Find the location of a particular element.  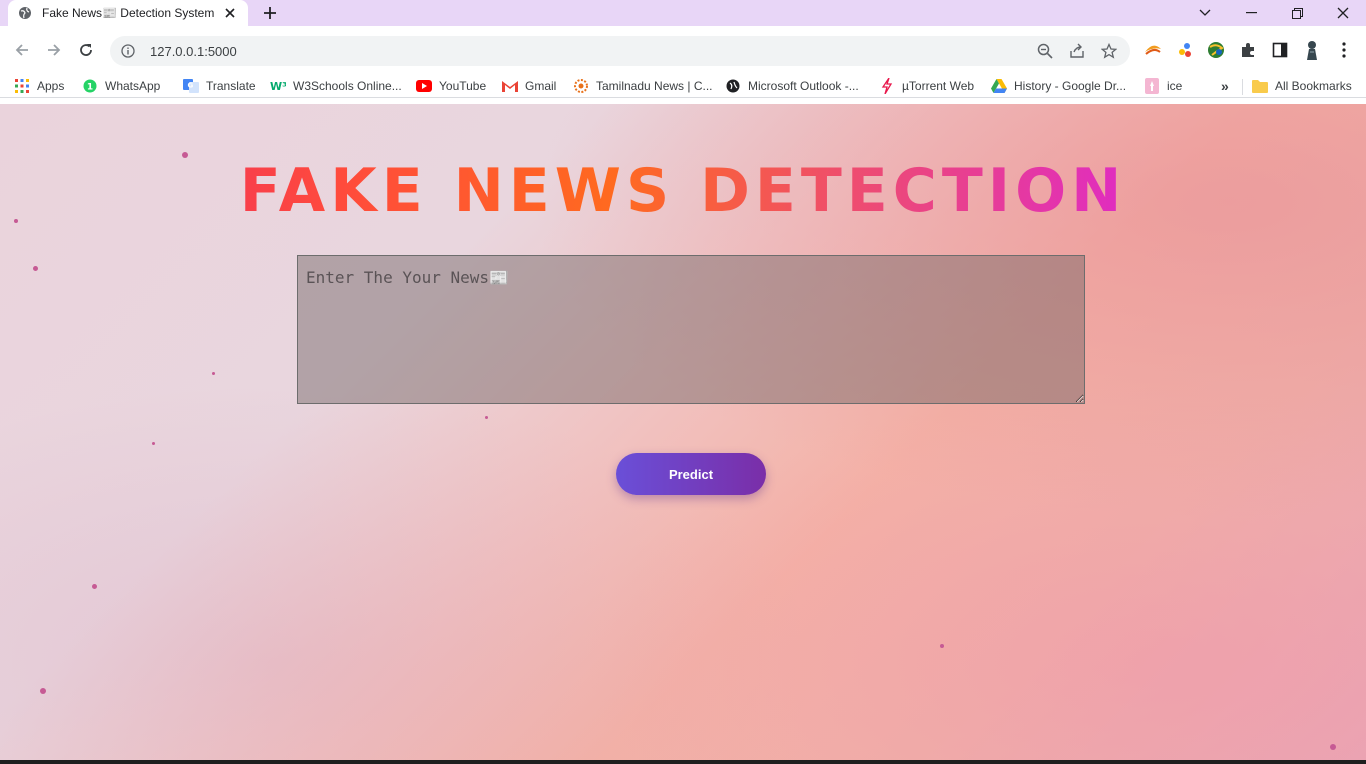

browser-tab: Fake News📰 Detection System is located at coordinates (128, 13).